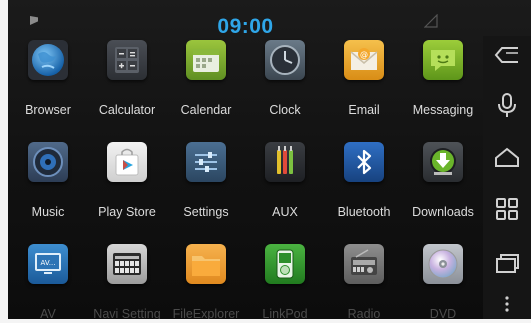 This screenshot has height=323, width=531. I want to click on voice-button, so click(507, 105).